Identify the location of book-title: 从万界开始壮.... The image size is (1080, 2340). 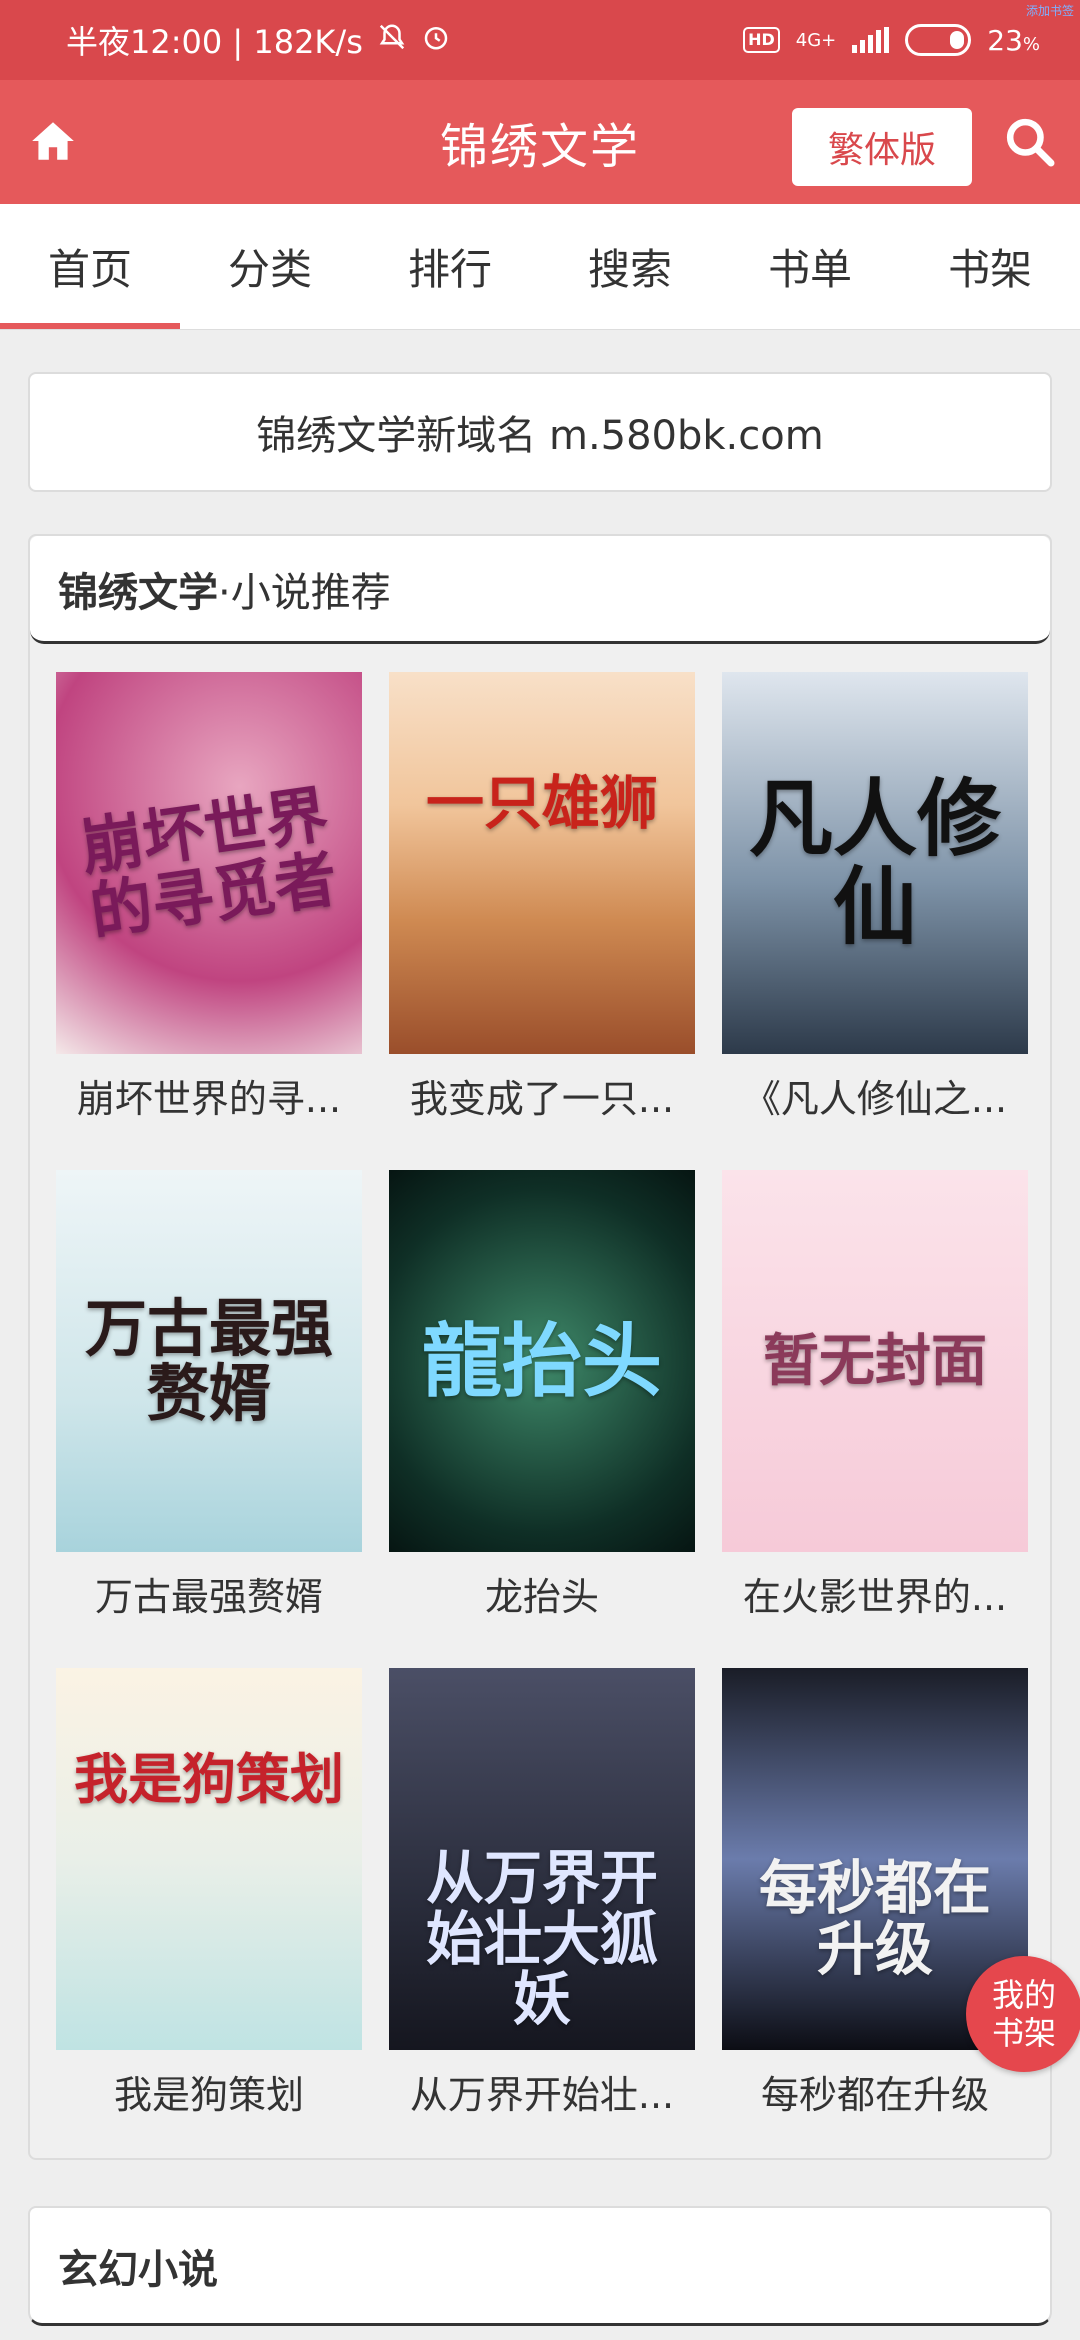
(542, 2091).